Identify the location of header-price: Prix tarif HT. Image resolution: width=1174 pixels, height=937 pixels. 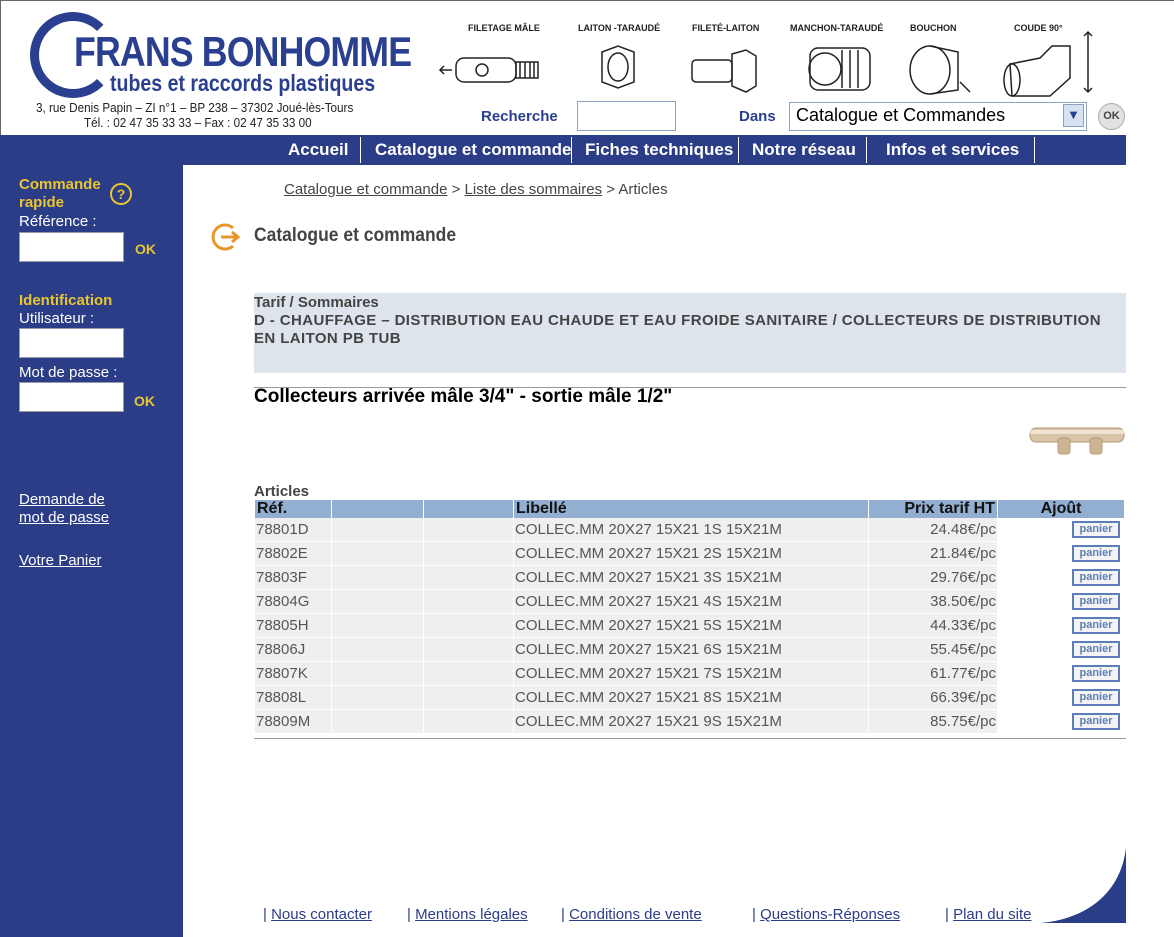
(933, 509).